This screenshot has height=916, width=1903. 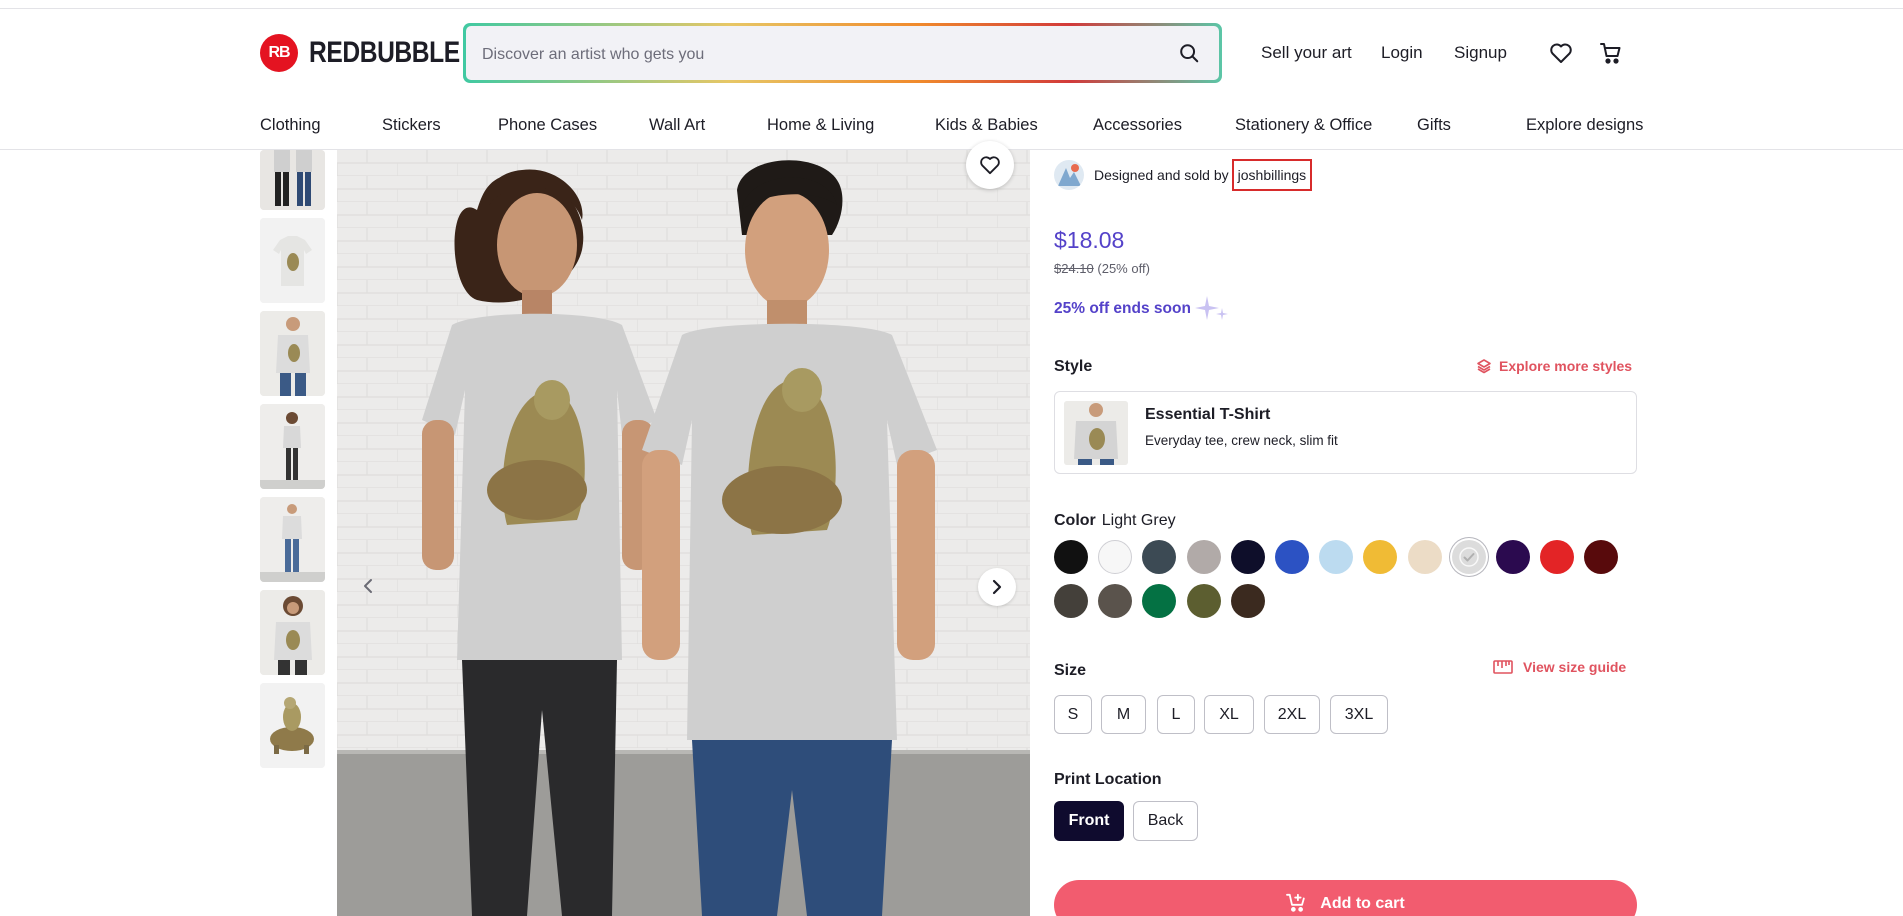 What do you see at coordinates (986, 125) in the screenshot?
I see `nav-kids-babies: Kids & Babies` at bounding box center [986, 125].